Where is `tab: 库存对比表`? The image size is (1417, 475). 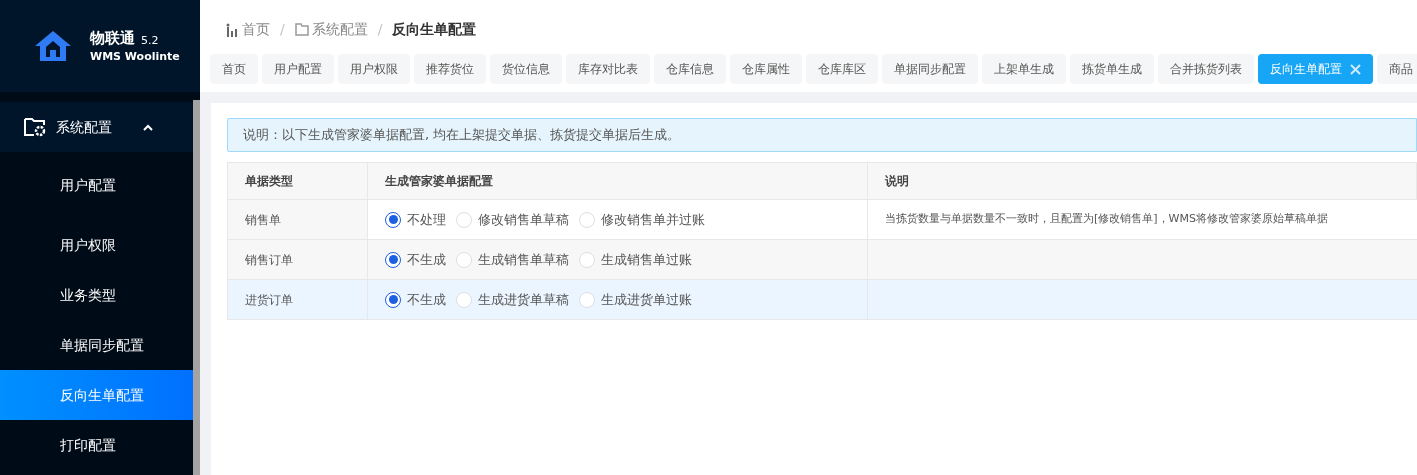
tab: 库存对比表 is located at coordinates (608, 69).